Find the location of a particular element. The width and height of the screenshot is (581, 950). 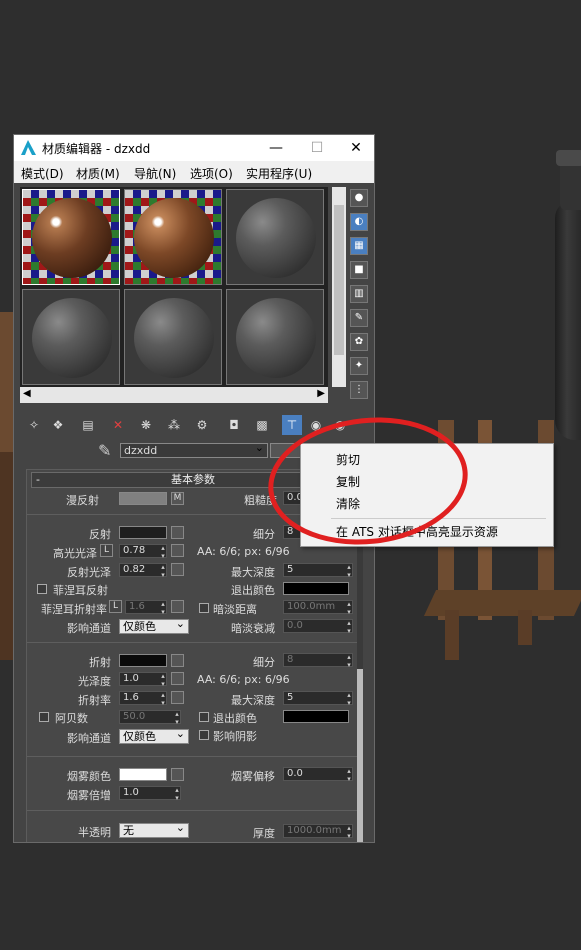

refract-gloss-spinner: 1.0 is located at coordinates (143, 680).